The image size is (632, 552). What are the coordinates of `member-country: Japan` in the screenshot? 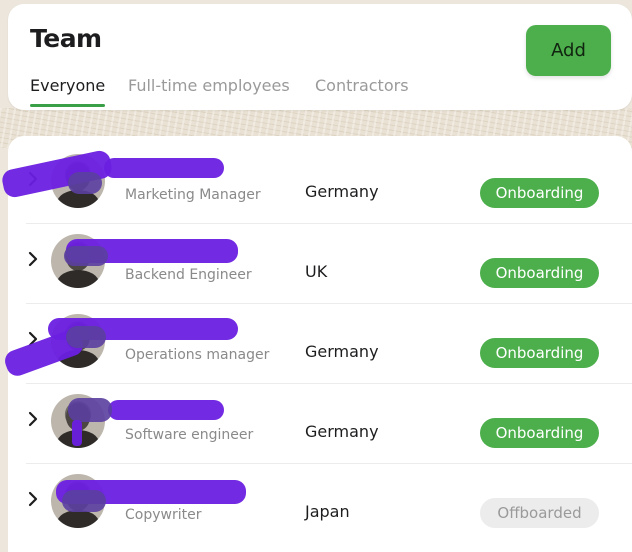 It's located at (327, 511).